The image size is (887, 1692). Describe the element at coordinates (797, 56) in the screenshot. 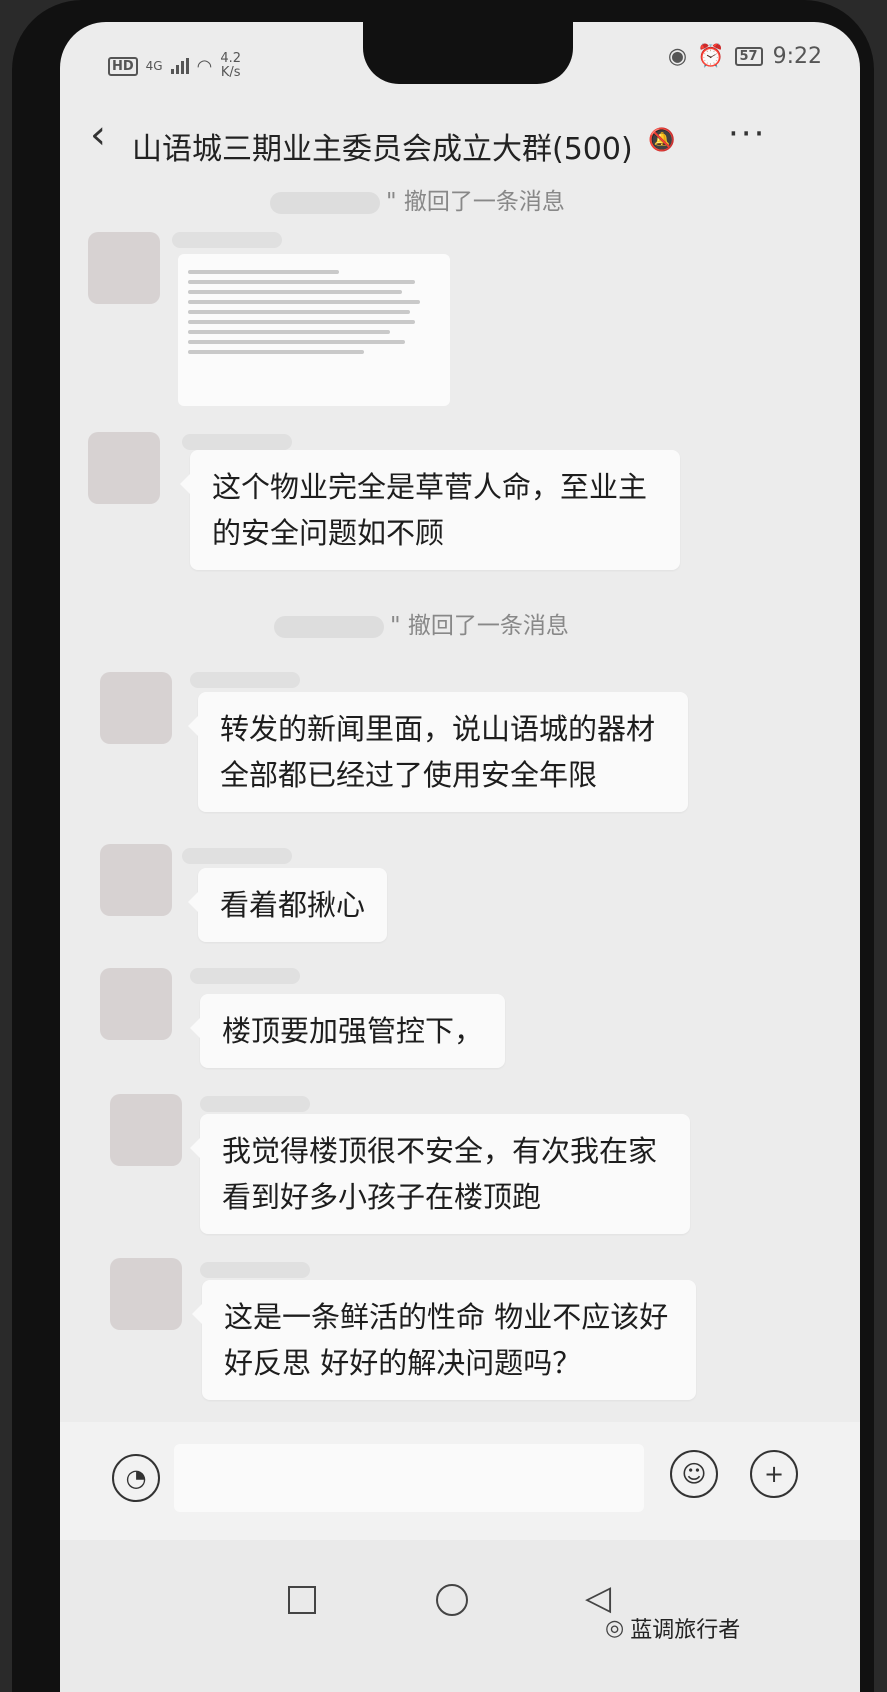

I see `clock: 9:22` at that location.